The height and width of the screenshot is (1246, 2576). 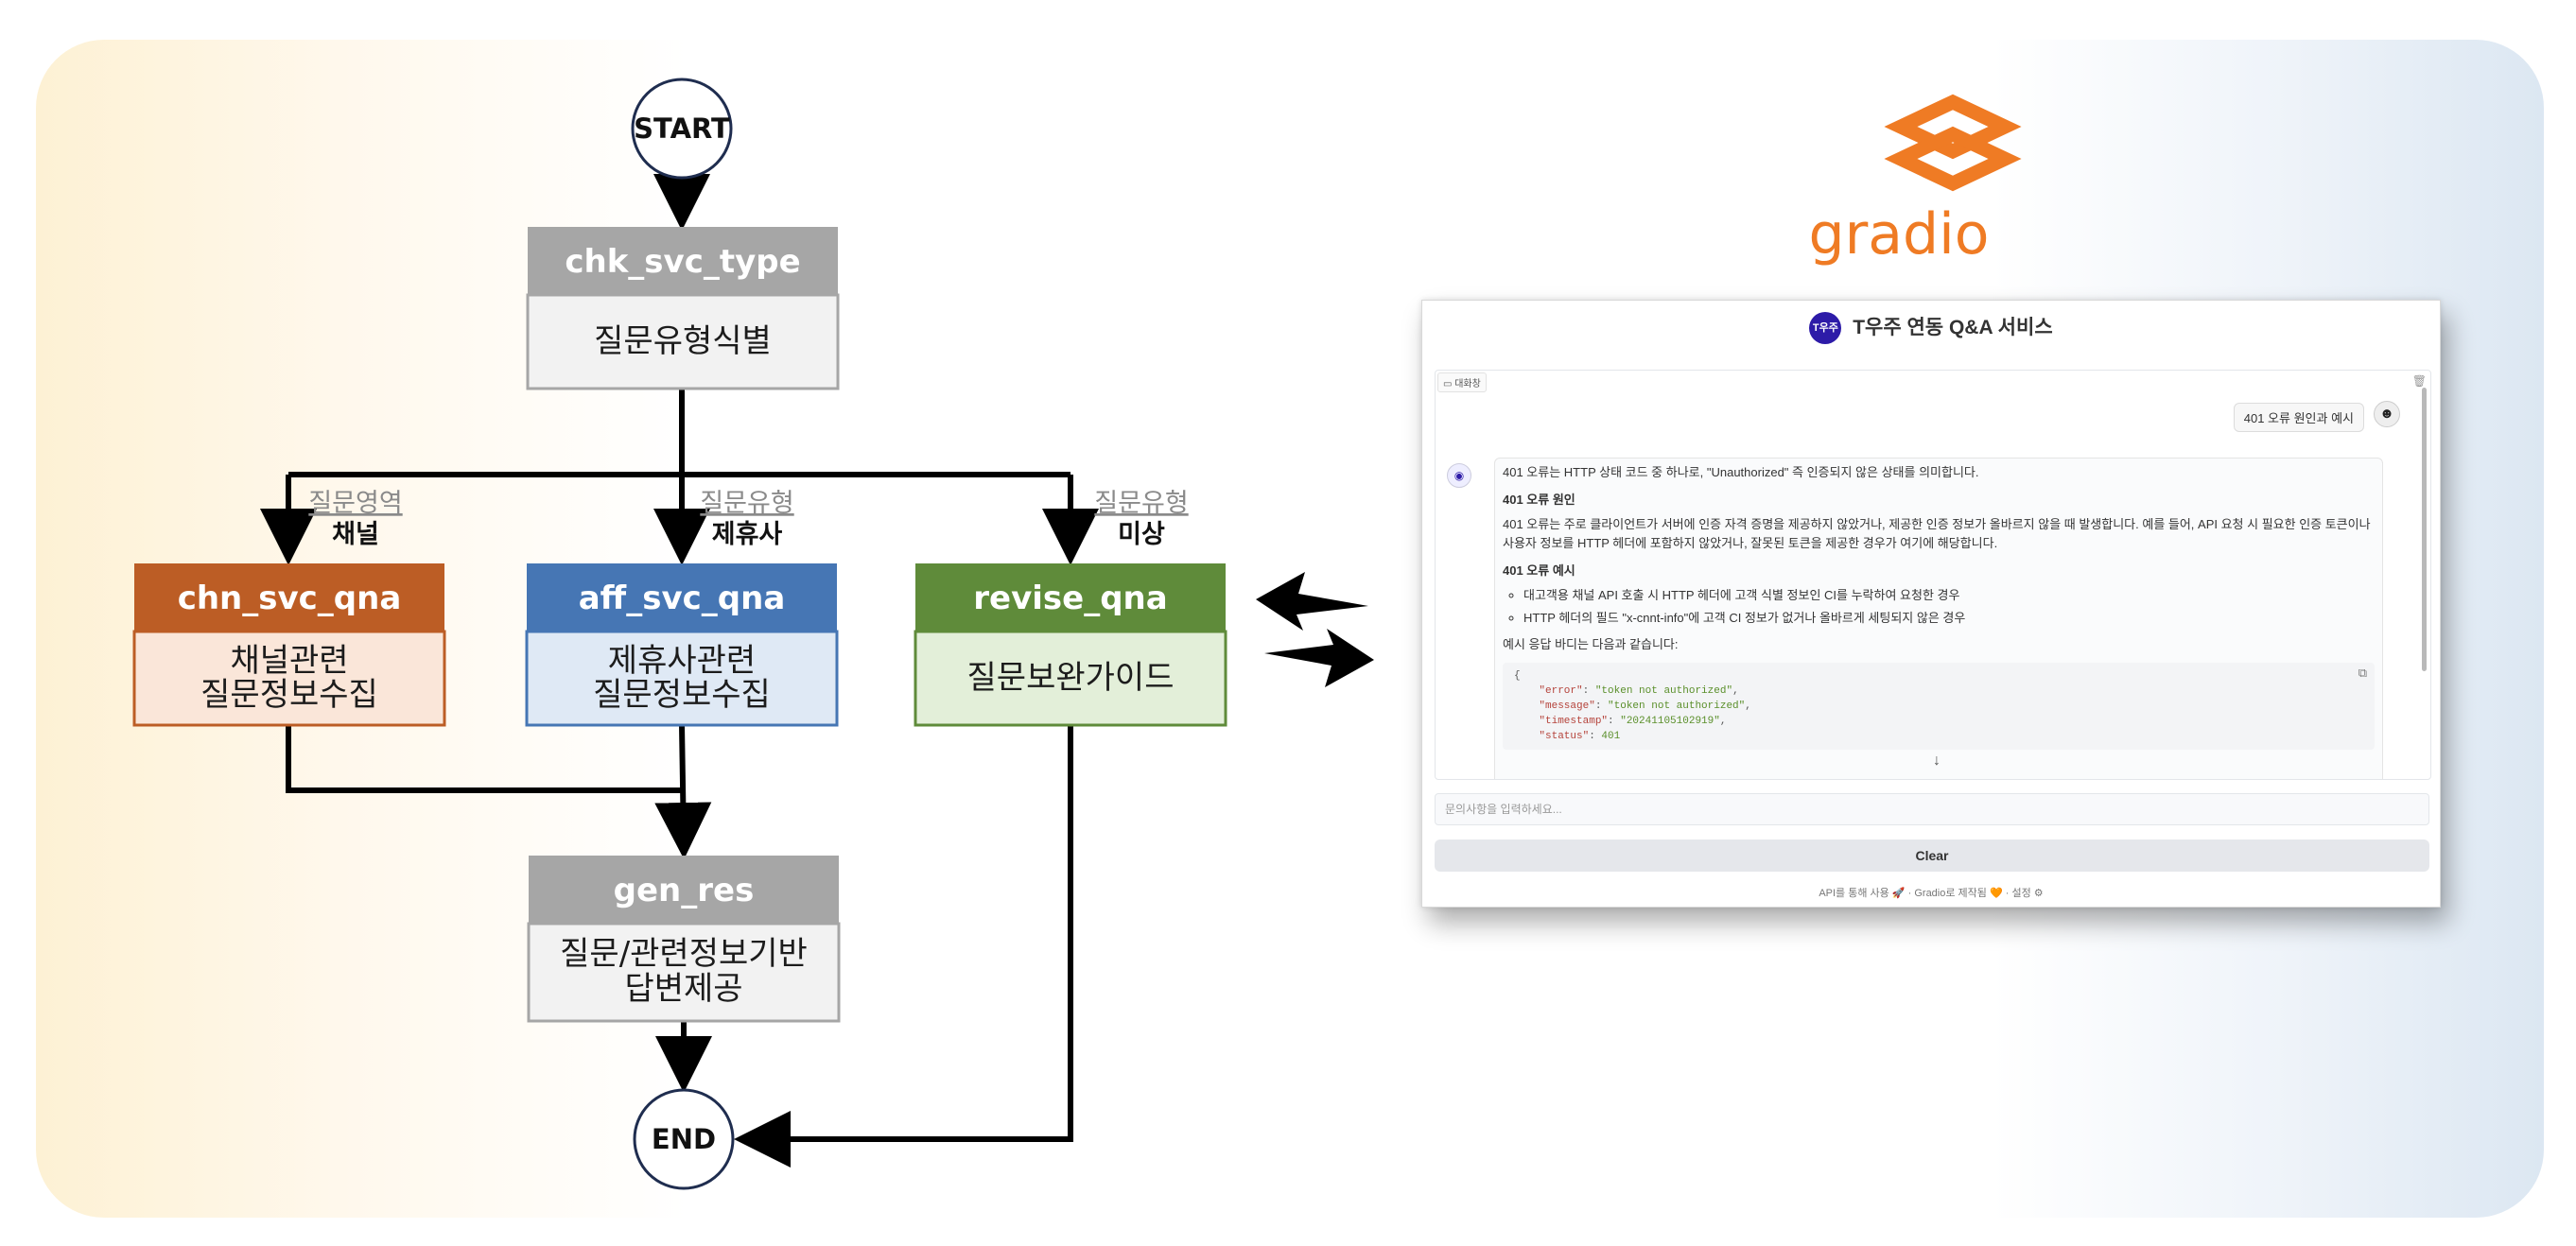 I want to click on code-line-status: "status": 401, so click(x=1580, y=736).